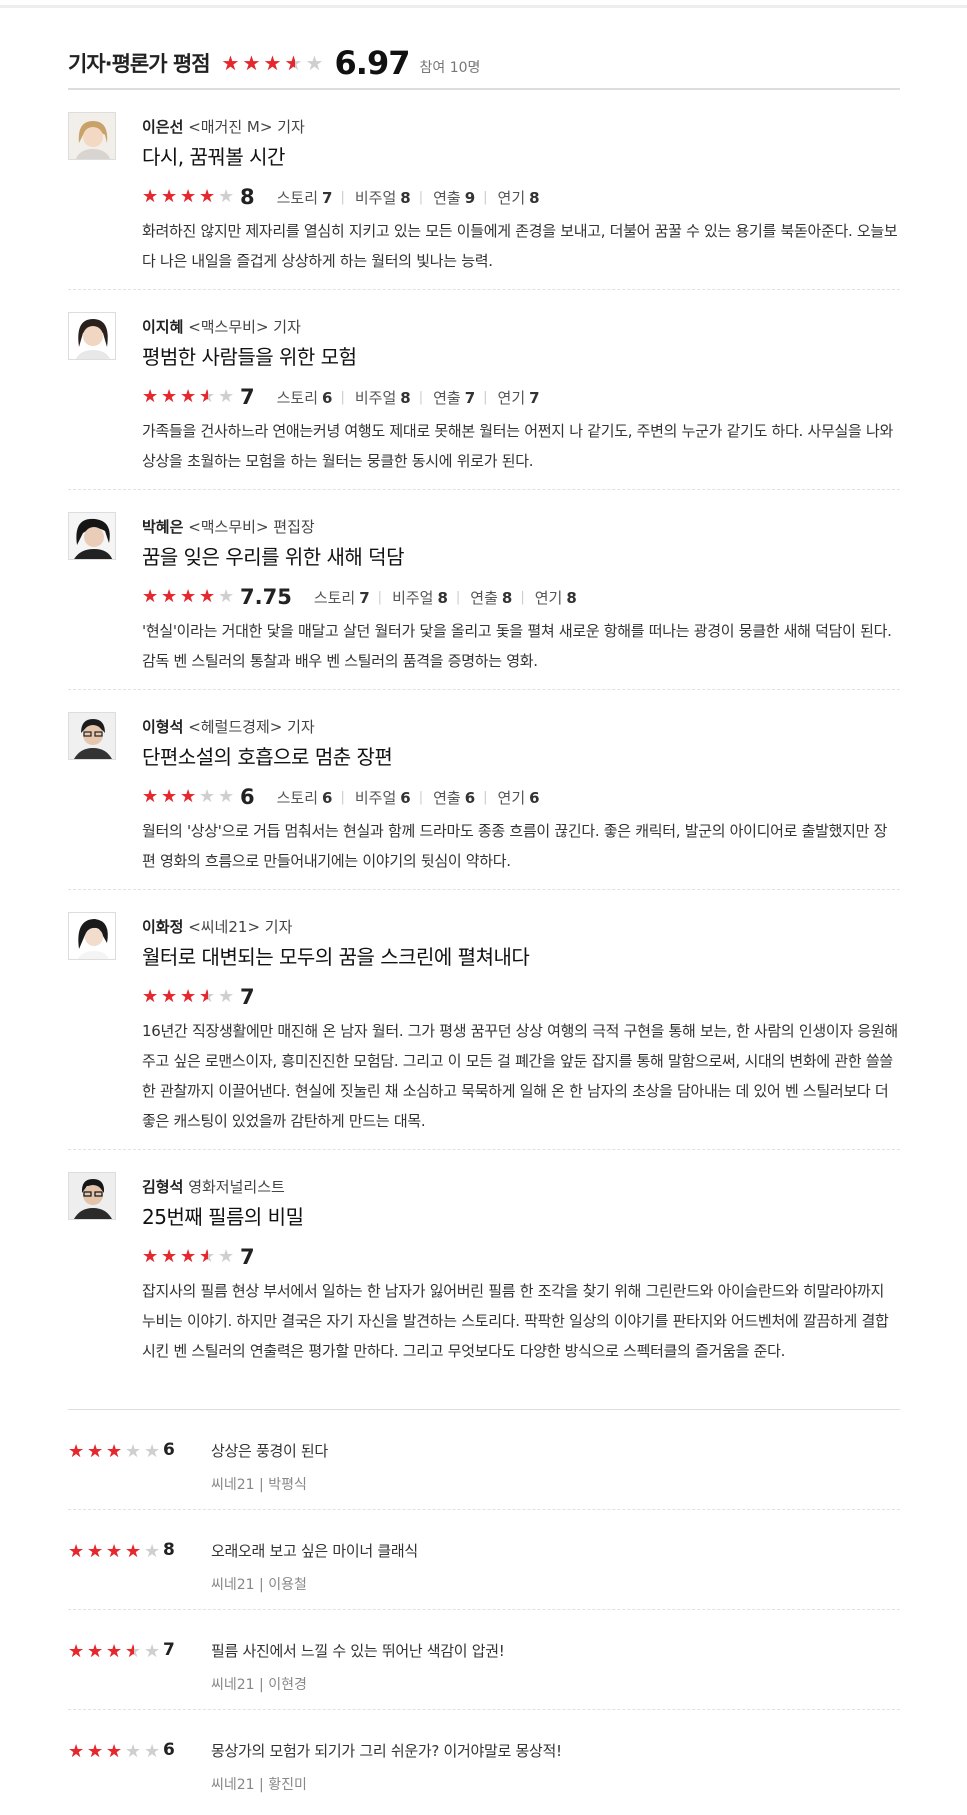 This screenshot has height=1815, width=967. Describe the element at coordinates (518, 797) in the screenshot. I see `subscore-acting: 연기 6` at that location.